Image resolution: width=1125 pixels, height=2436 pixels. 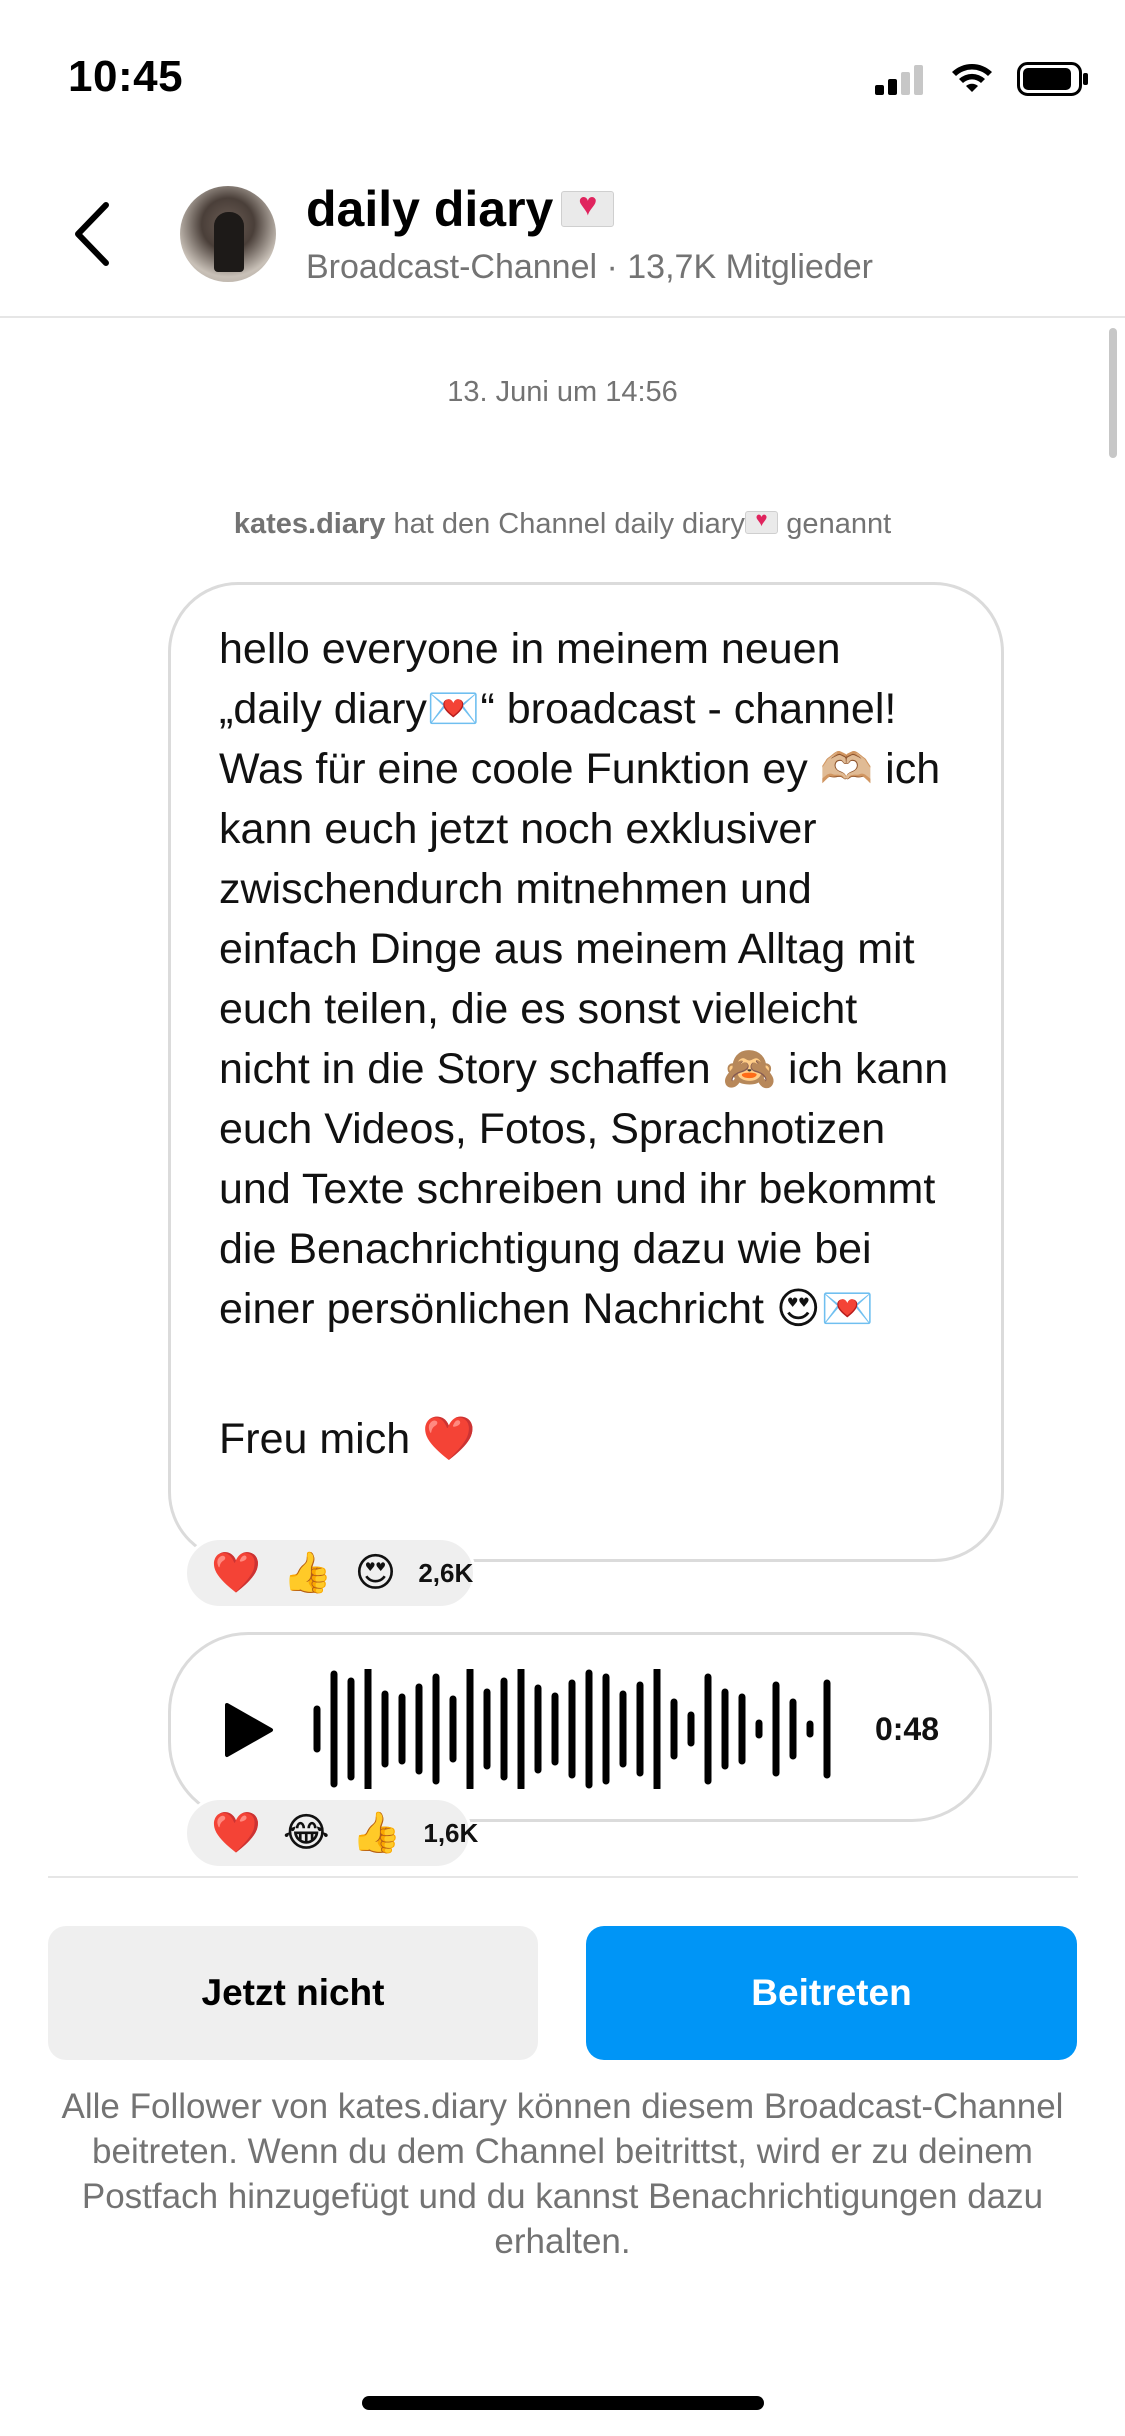 What do you see at coordinates (375, 1573) in the screenshot?
I see `heart-eyes-reaction-icon: 😍` at bounding box center [375, 1573].